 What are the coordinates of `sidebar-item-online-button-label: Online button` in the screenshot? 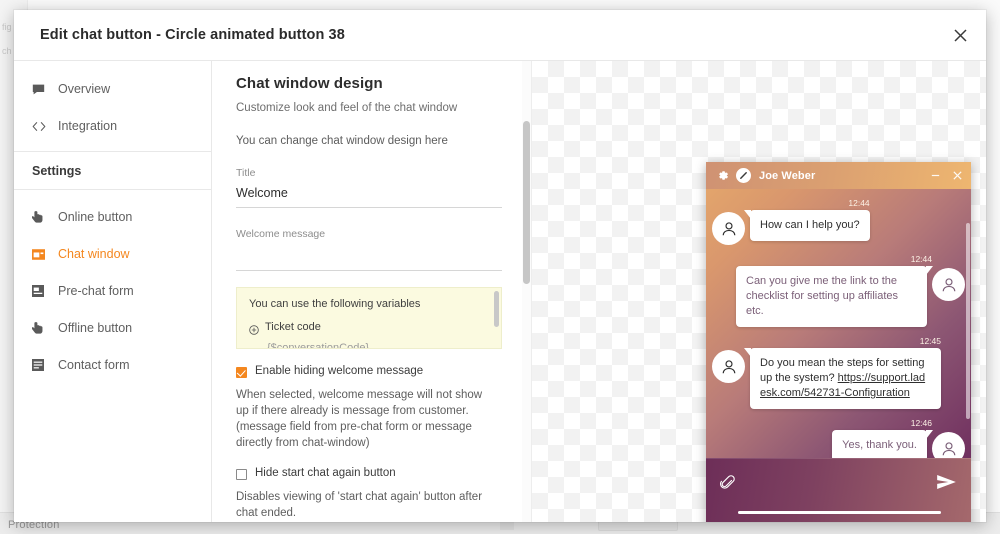 It's located at (95, 217).